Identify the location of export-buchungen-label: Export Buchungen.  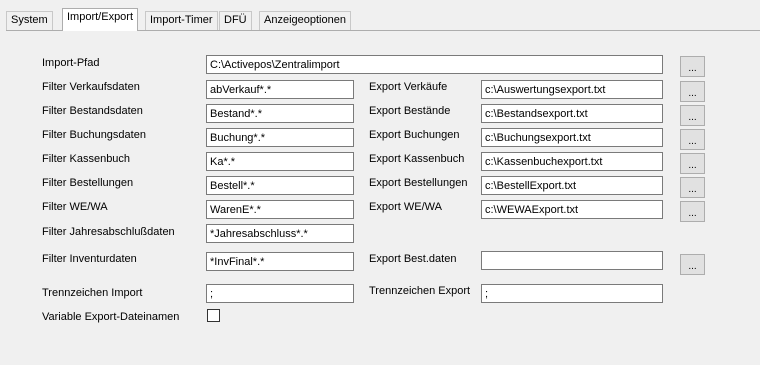
(414, 135).